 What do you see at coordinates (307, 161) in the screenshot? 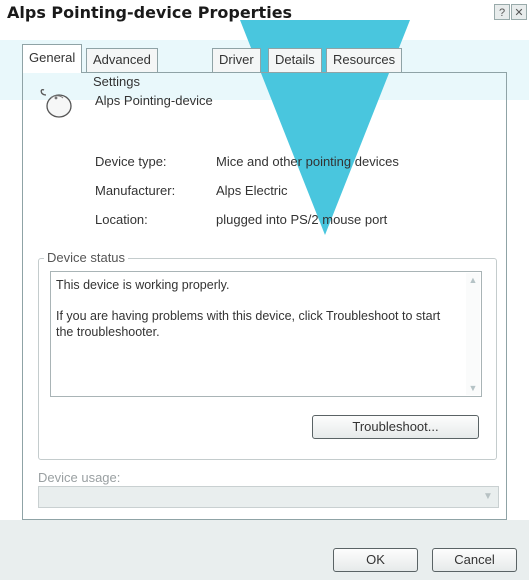
I see `device-type-value: Mice and other pointing devices` at bounding box center [307, 161].